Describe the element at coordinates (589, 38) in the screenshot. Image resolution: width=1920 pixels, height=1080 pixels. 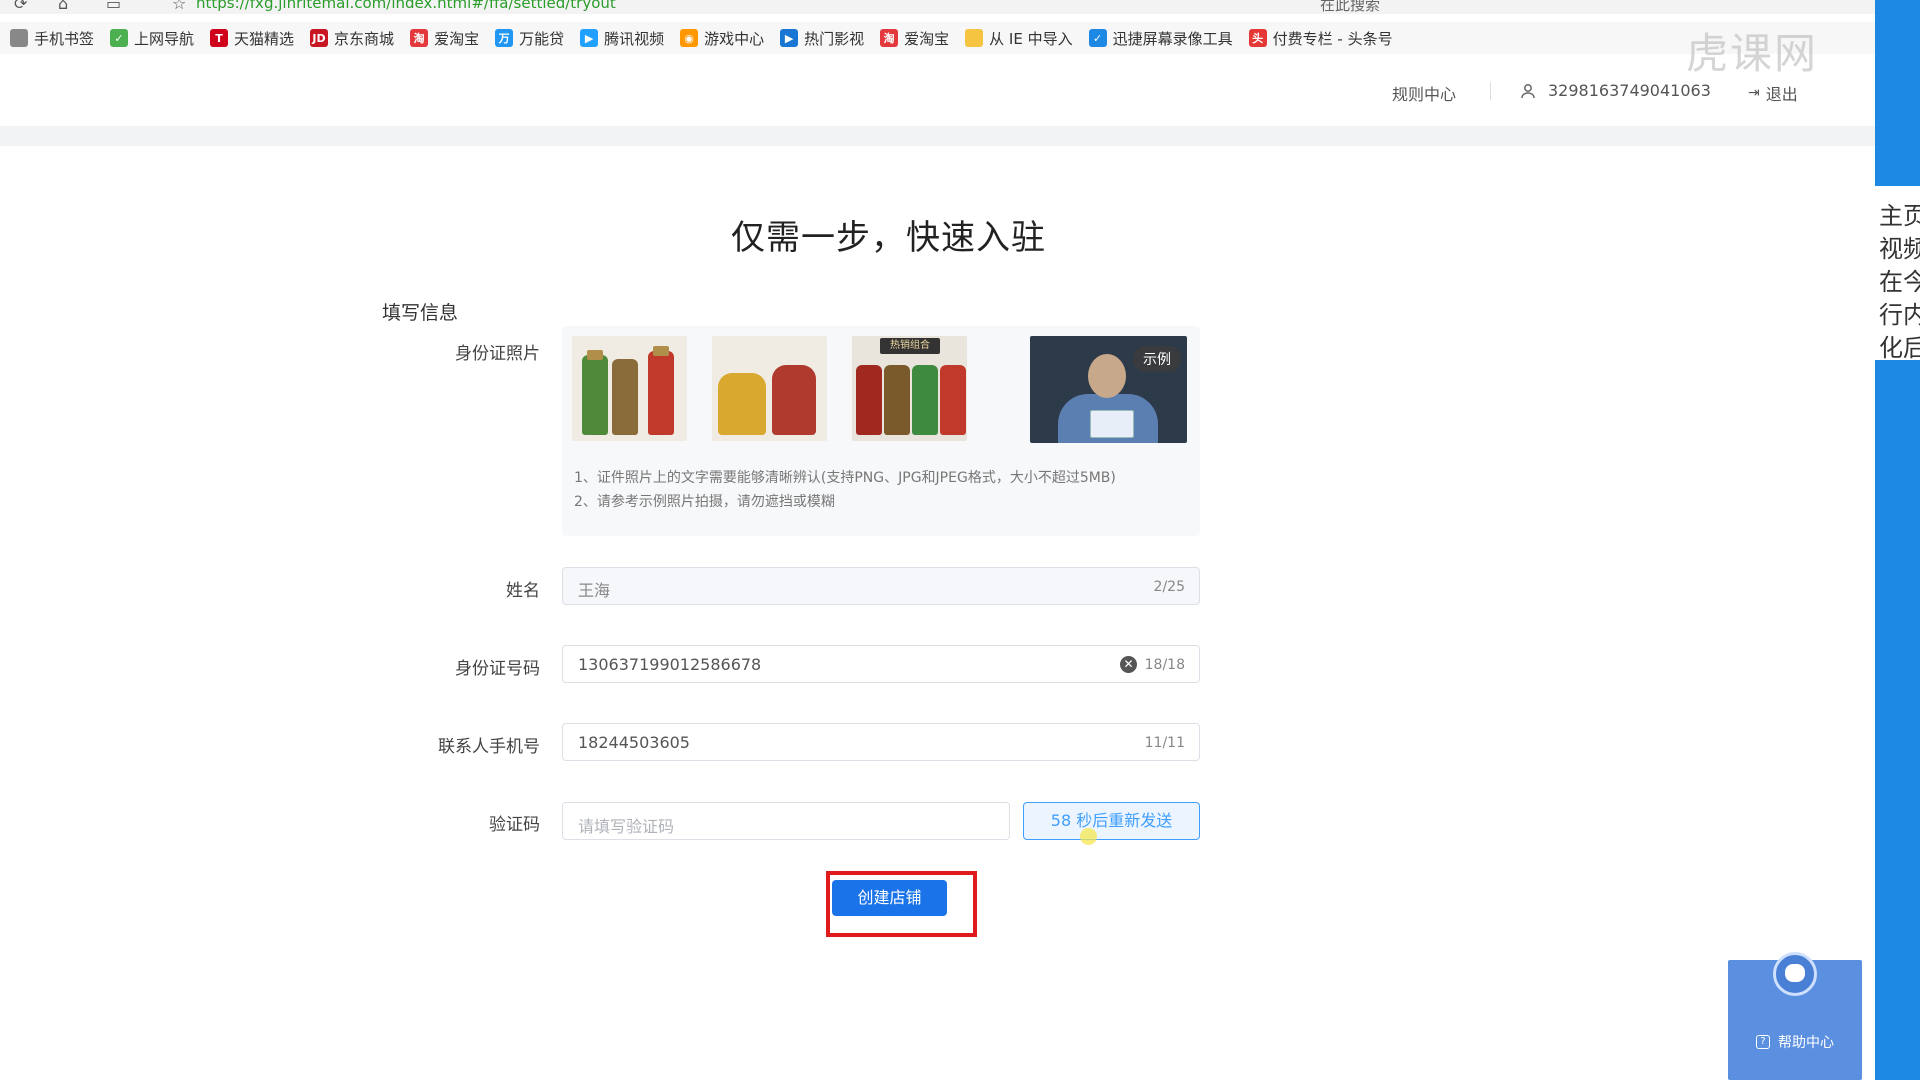
I see `tencent-video-icon: ▶` at that location.